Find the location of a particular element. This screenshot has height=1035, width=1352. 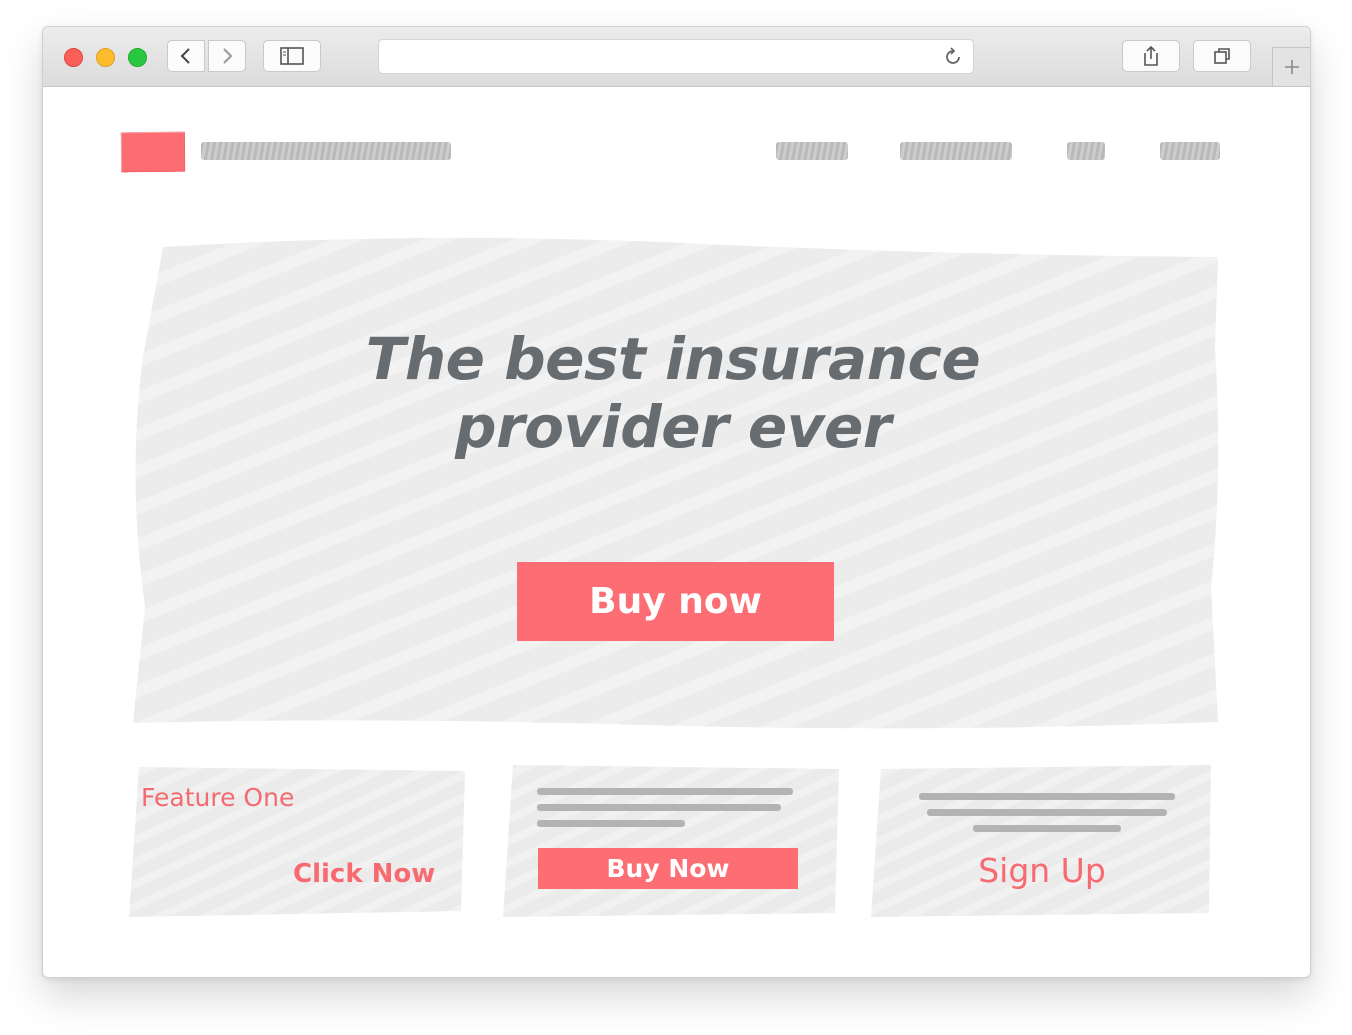

back-button is located at coordinates (186, 56).